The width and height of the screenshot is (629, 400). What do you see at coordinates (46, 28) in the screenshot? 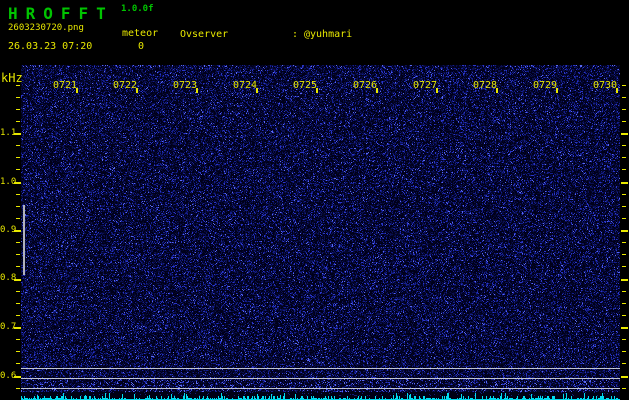
I see `output-filename: 2603230720.png` at bounding box center [46, 28].